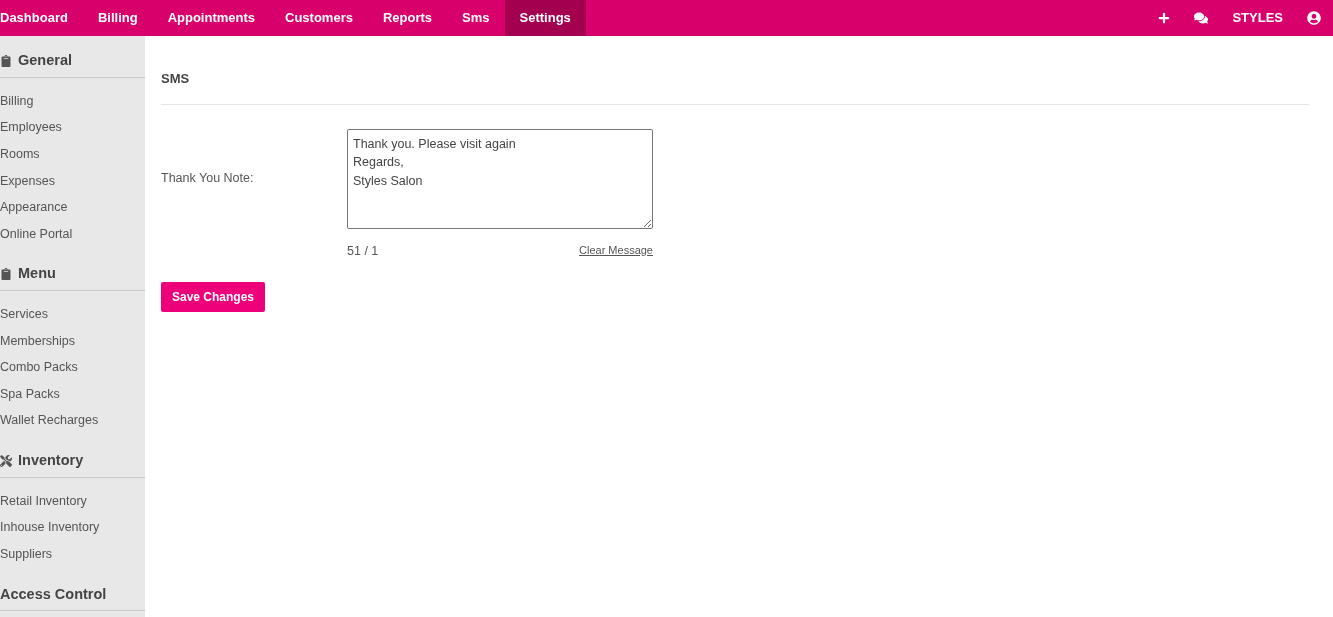 This screenshot has width=1333, height=617. I want to click on section-title: Inventory, so click(51, 461).